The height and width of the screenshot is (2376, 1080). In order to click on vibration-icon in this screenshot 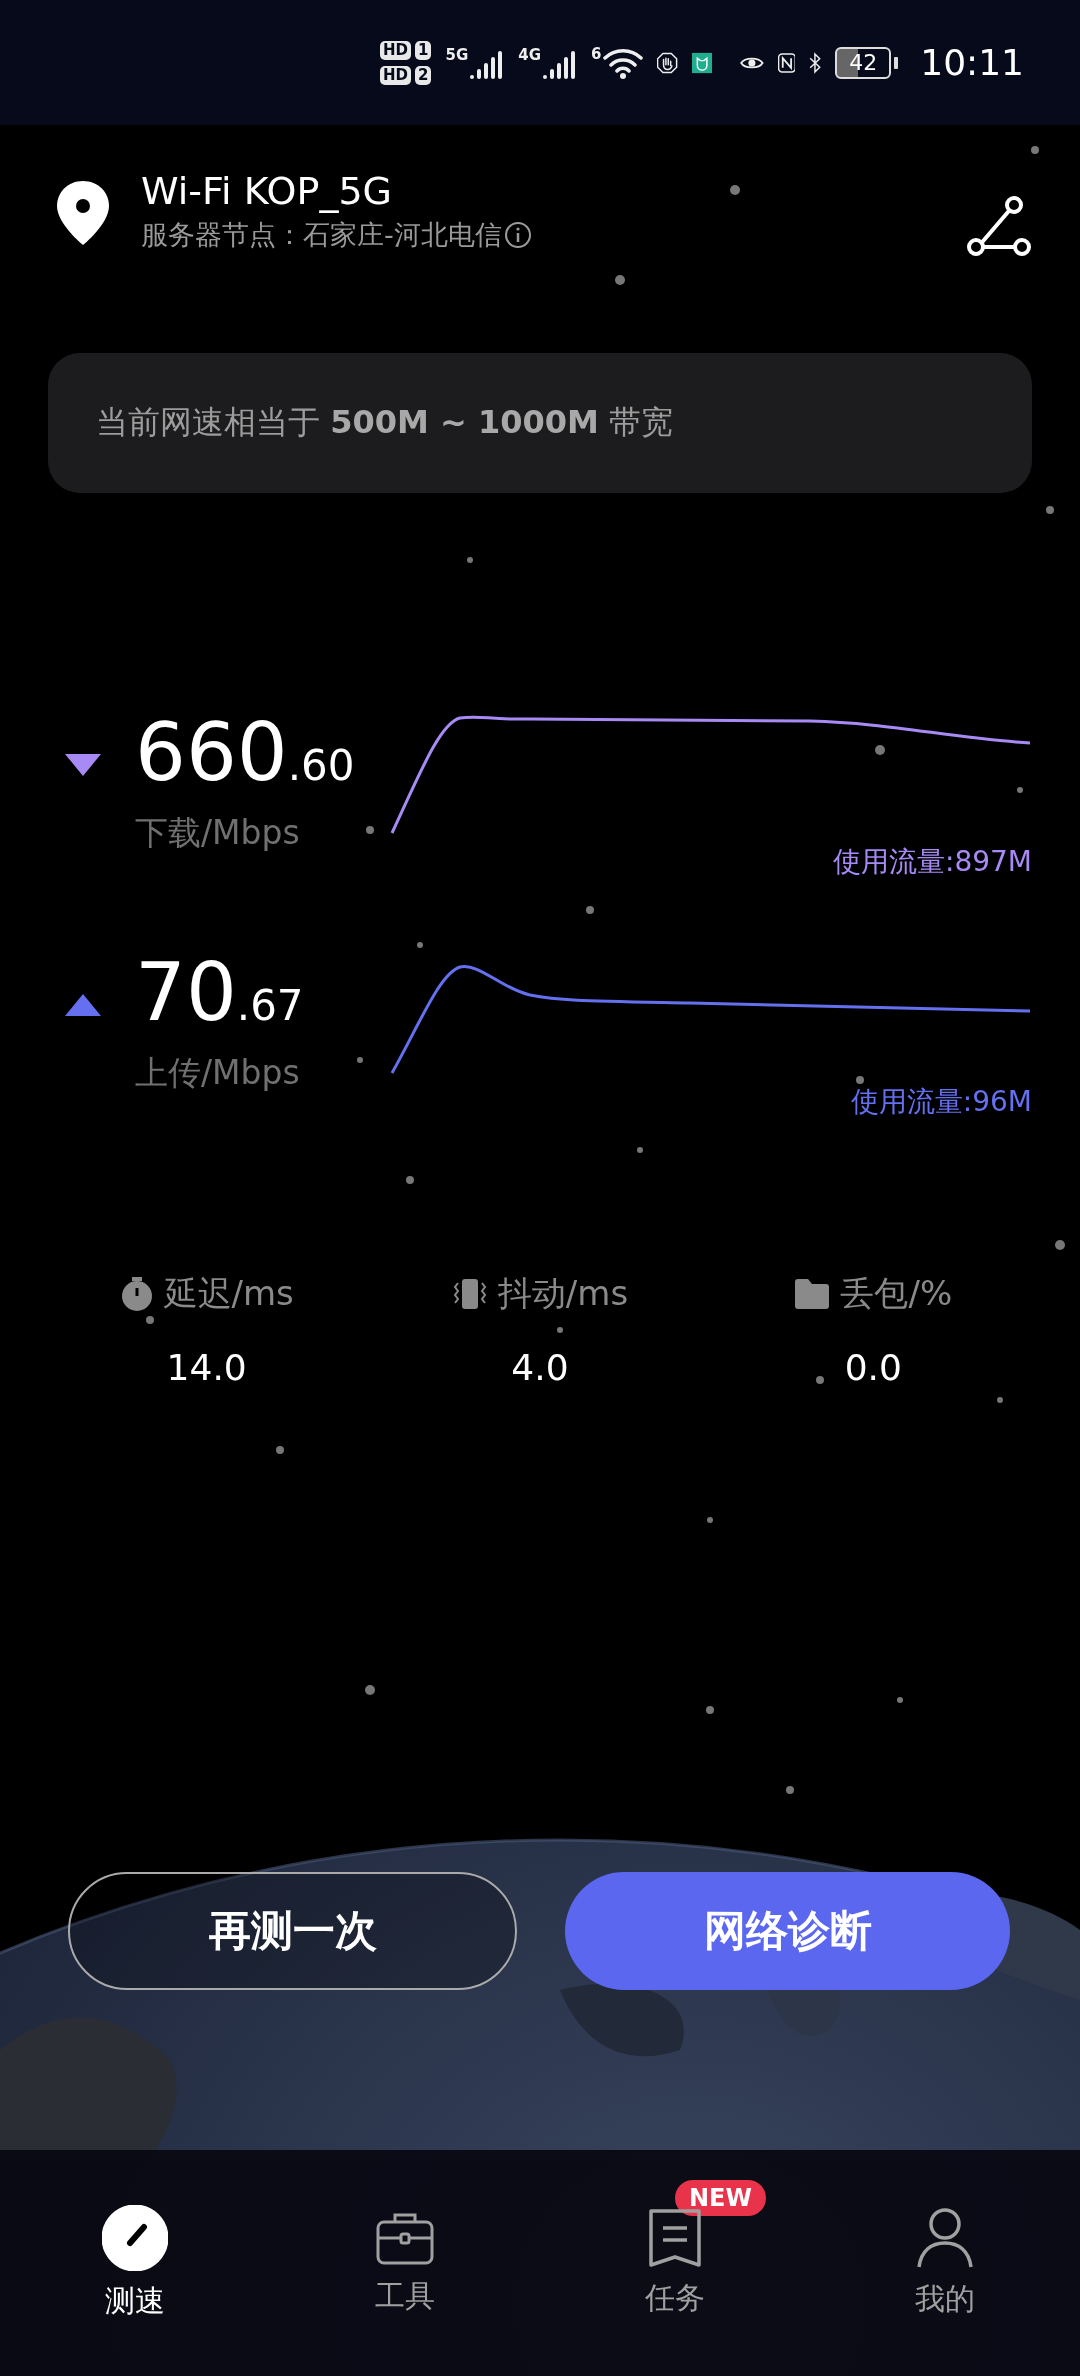, I will do `click(469, 1294)`.